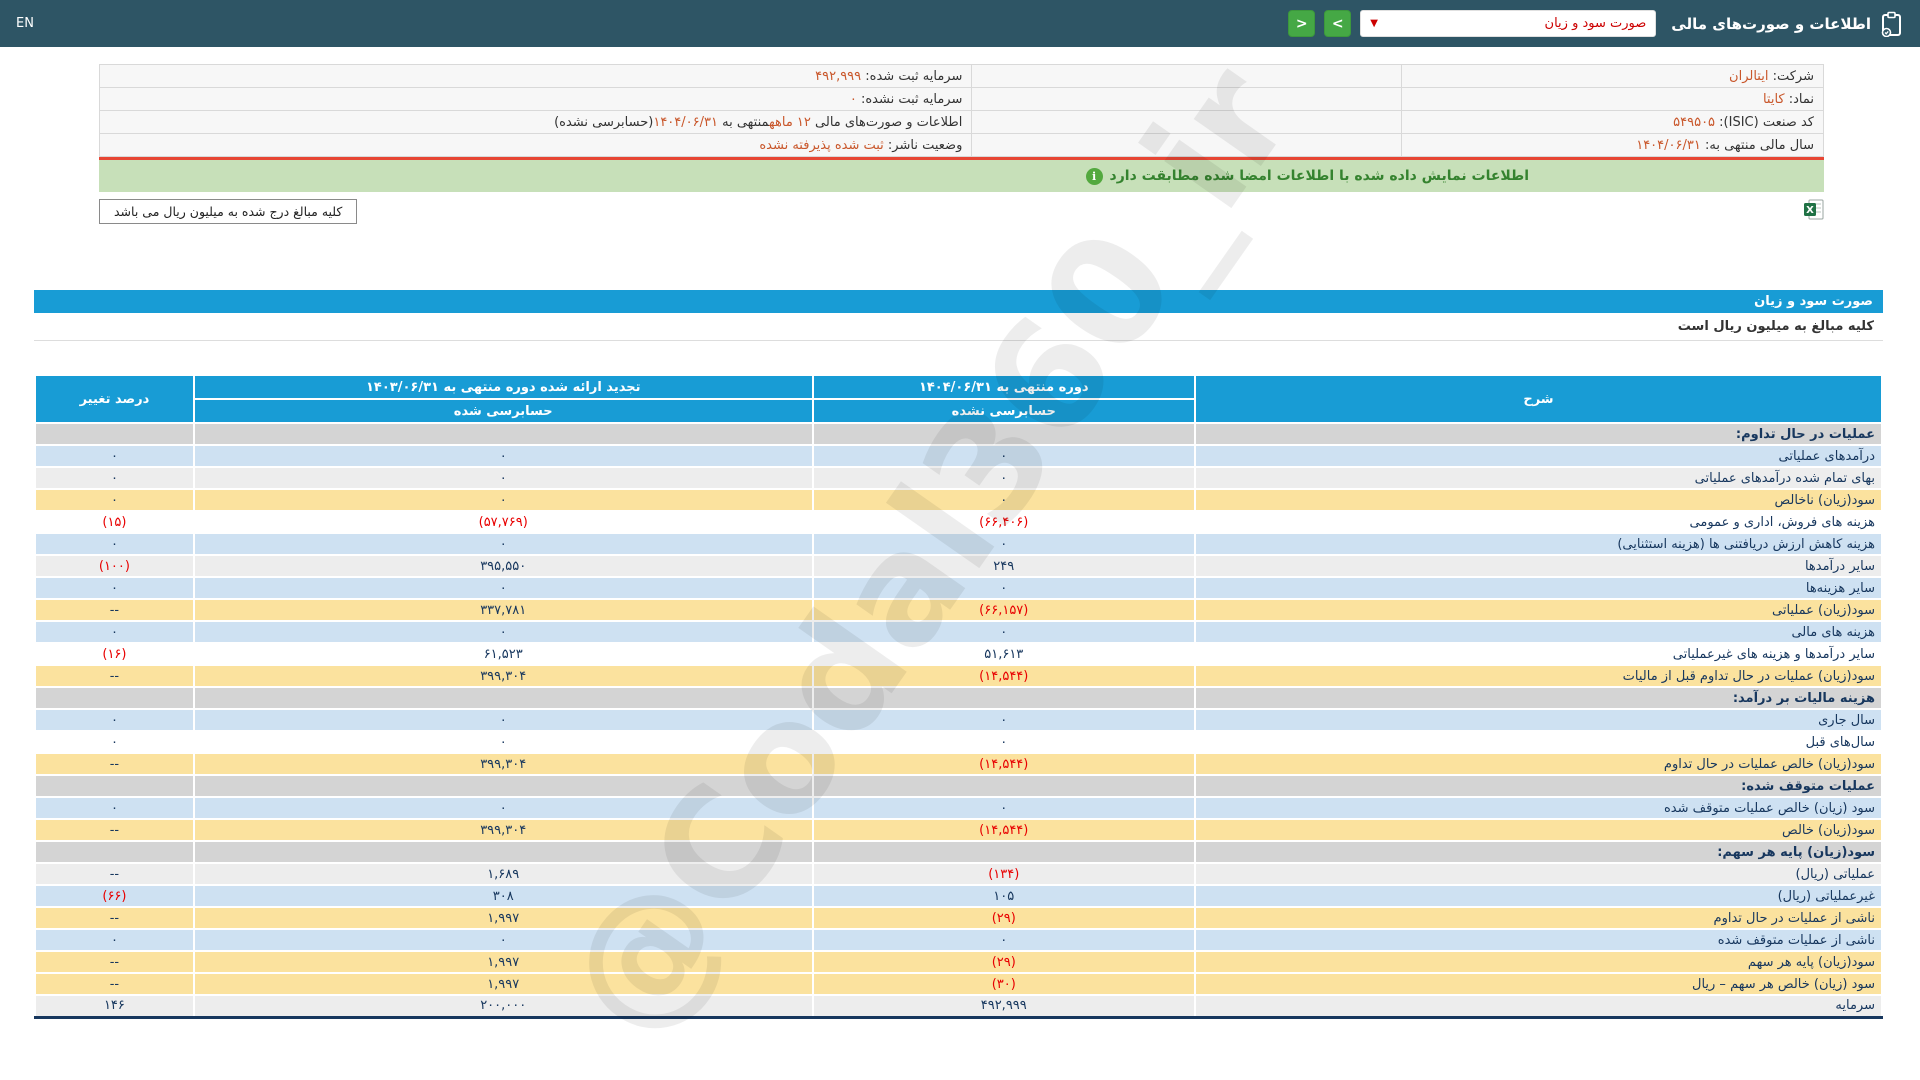 This screenshot has width=1920, height=1080. What do you see at coordinates (959, 566) in the screenshot?
I see `statement-row: سایر درآمدها ۲۴۹ ۳۹۵,۵۵۰ (۱۰۰)` at bounding box center [959, 566].